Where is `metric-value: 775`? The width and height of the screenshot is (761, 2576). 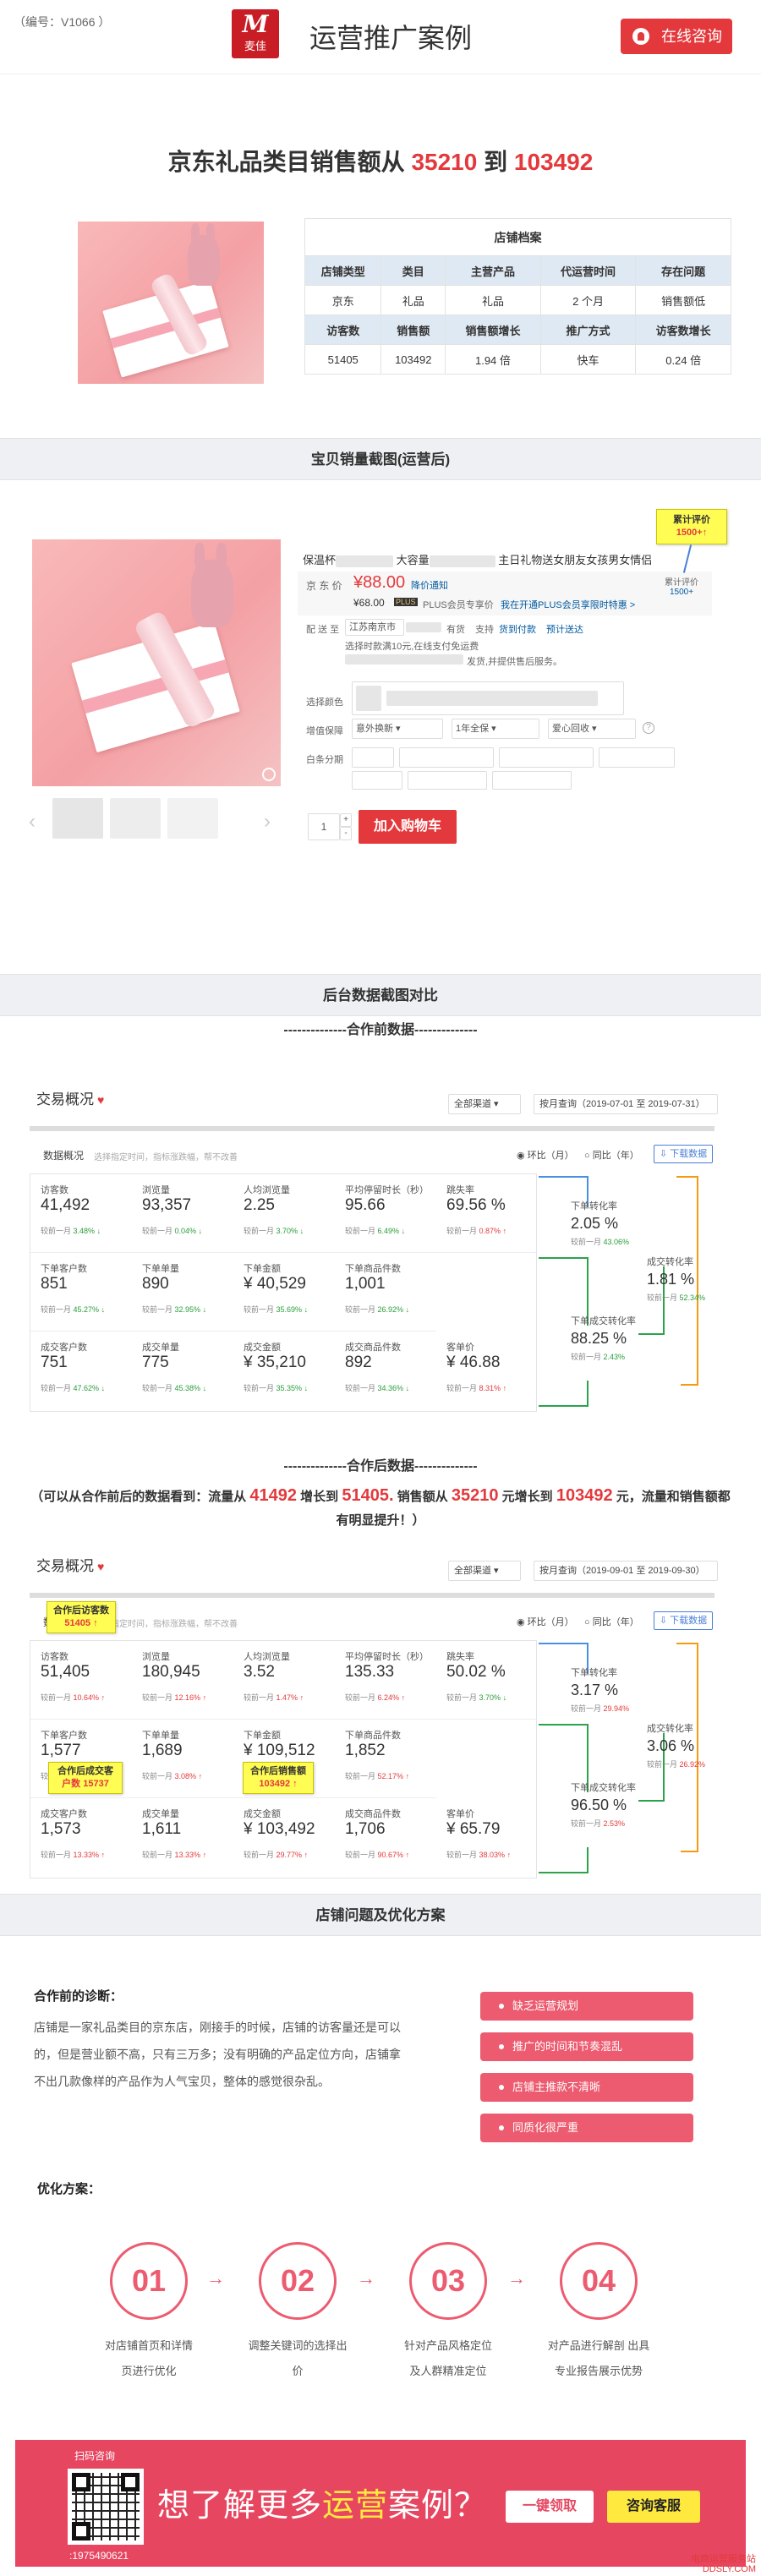 metric-value: 775 is located at coordinates (155, 1362).